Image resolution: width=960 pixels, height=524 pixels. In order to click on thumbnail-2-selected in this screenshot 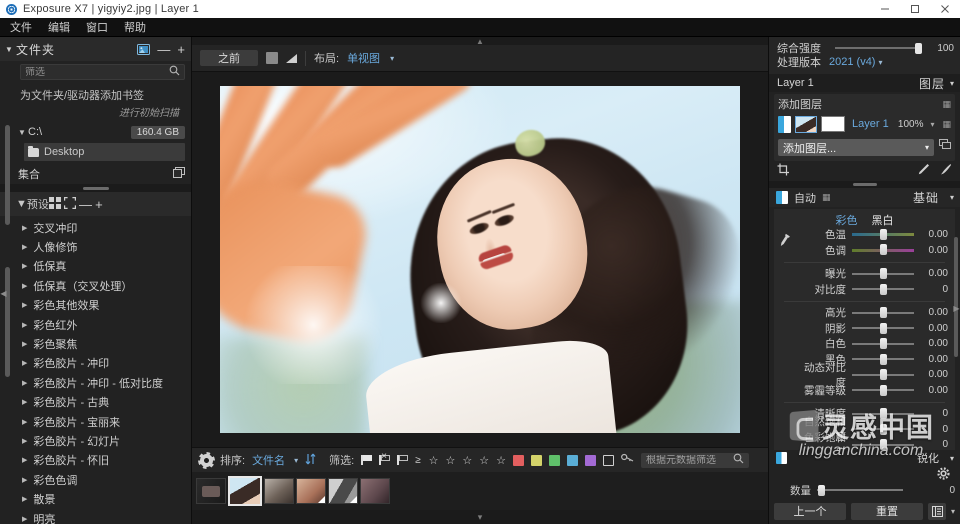, I will do `click(245, 491)`.